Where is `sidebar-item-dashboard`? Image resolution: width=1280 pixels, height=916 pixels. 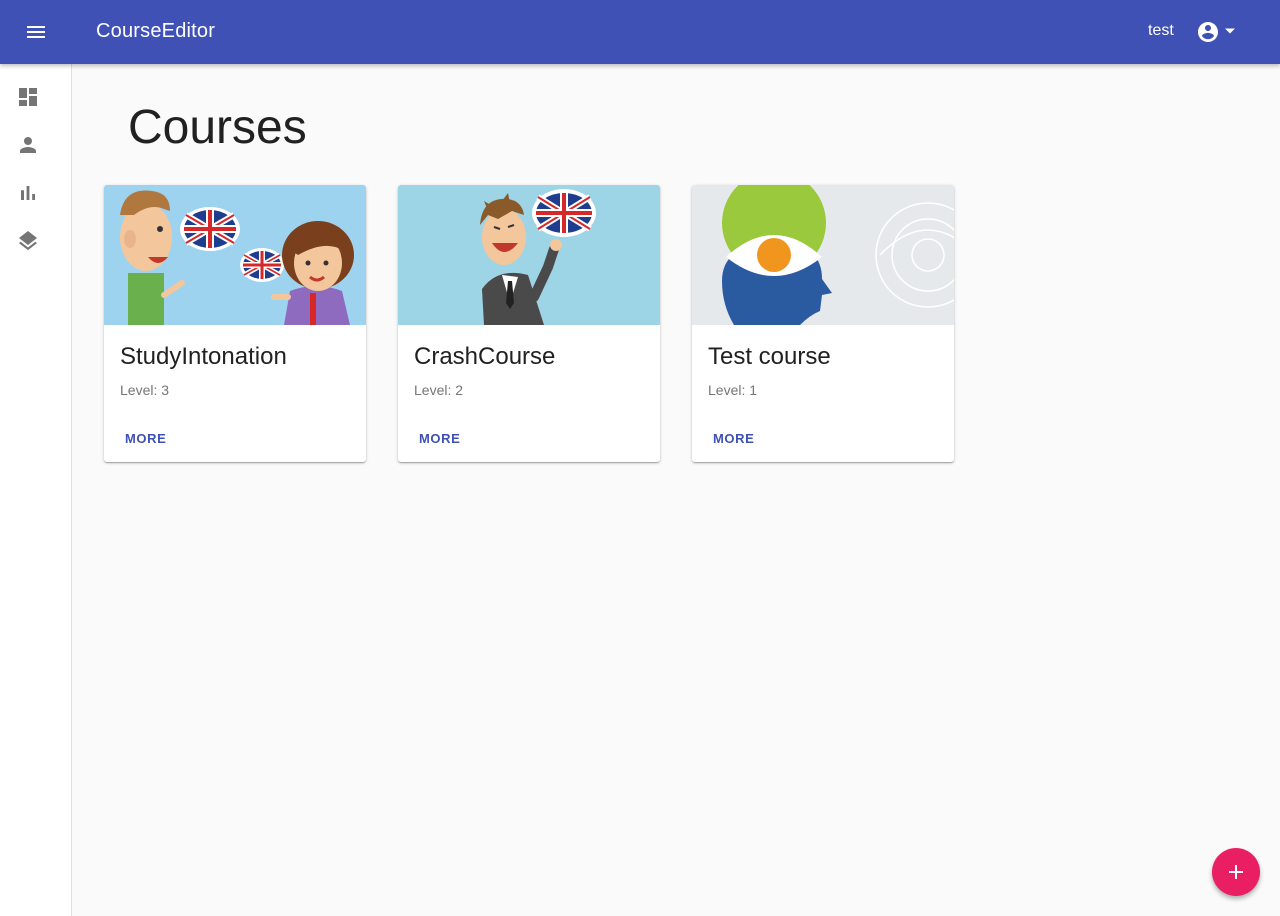
sidebar-item-dashboard is located at coordinates (28, 97).